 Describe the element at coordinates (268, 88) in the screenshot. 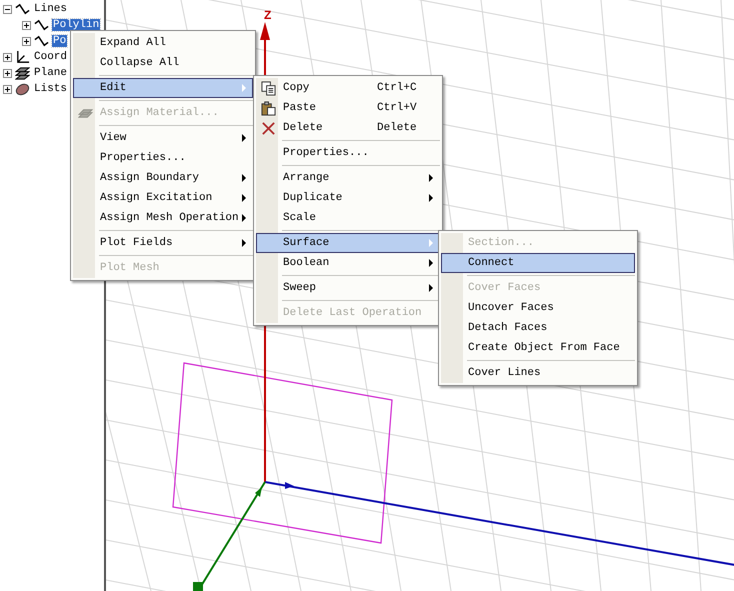

I see `copy-icon` at that location.